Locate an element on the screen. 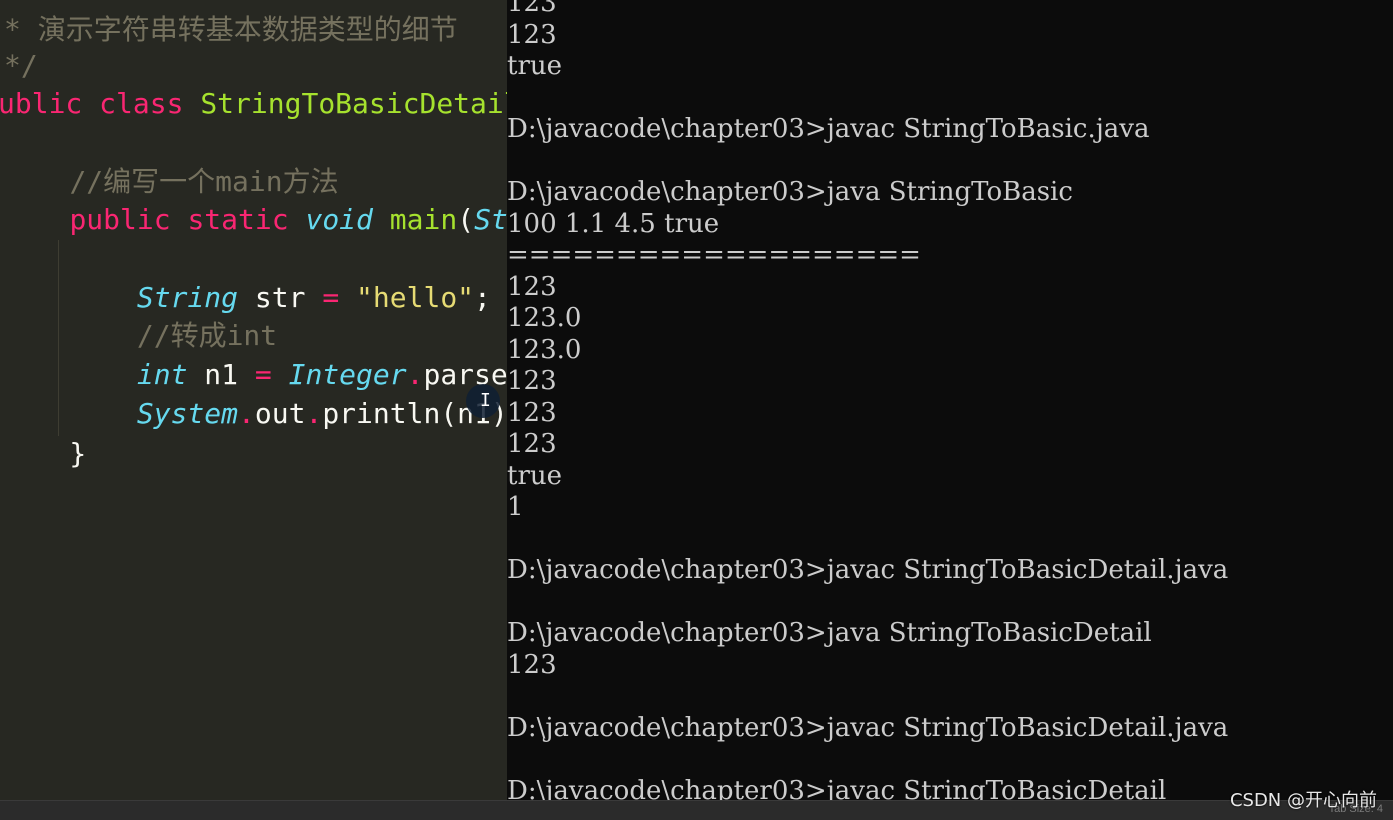 This screenshot has width=1393, height=820. code-token: parseInt(str); is located at coordinates (465, 374).